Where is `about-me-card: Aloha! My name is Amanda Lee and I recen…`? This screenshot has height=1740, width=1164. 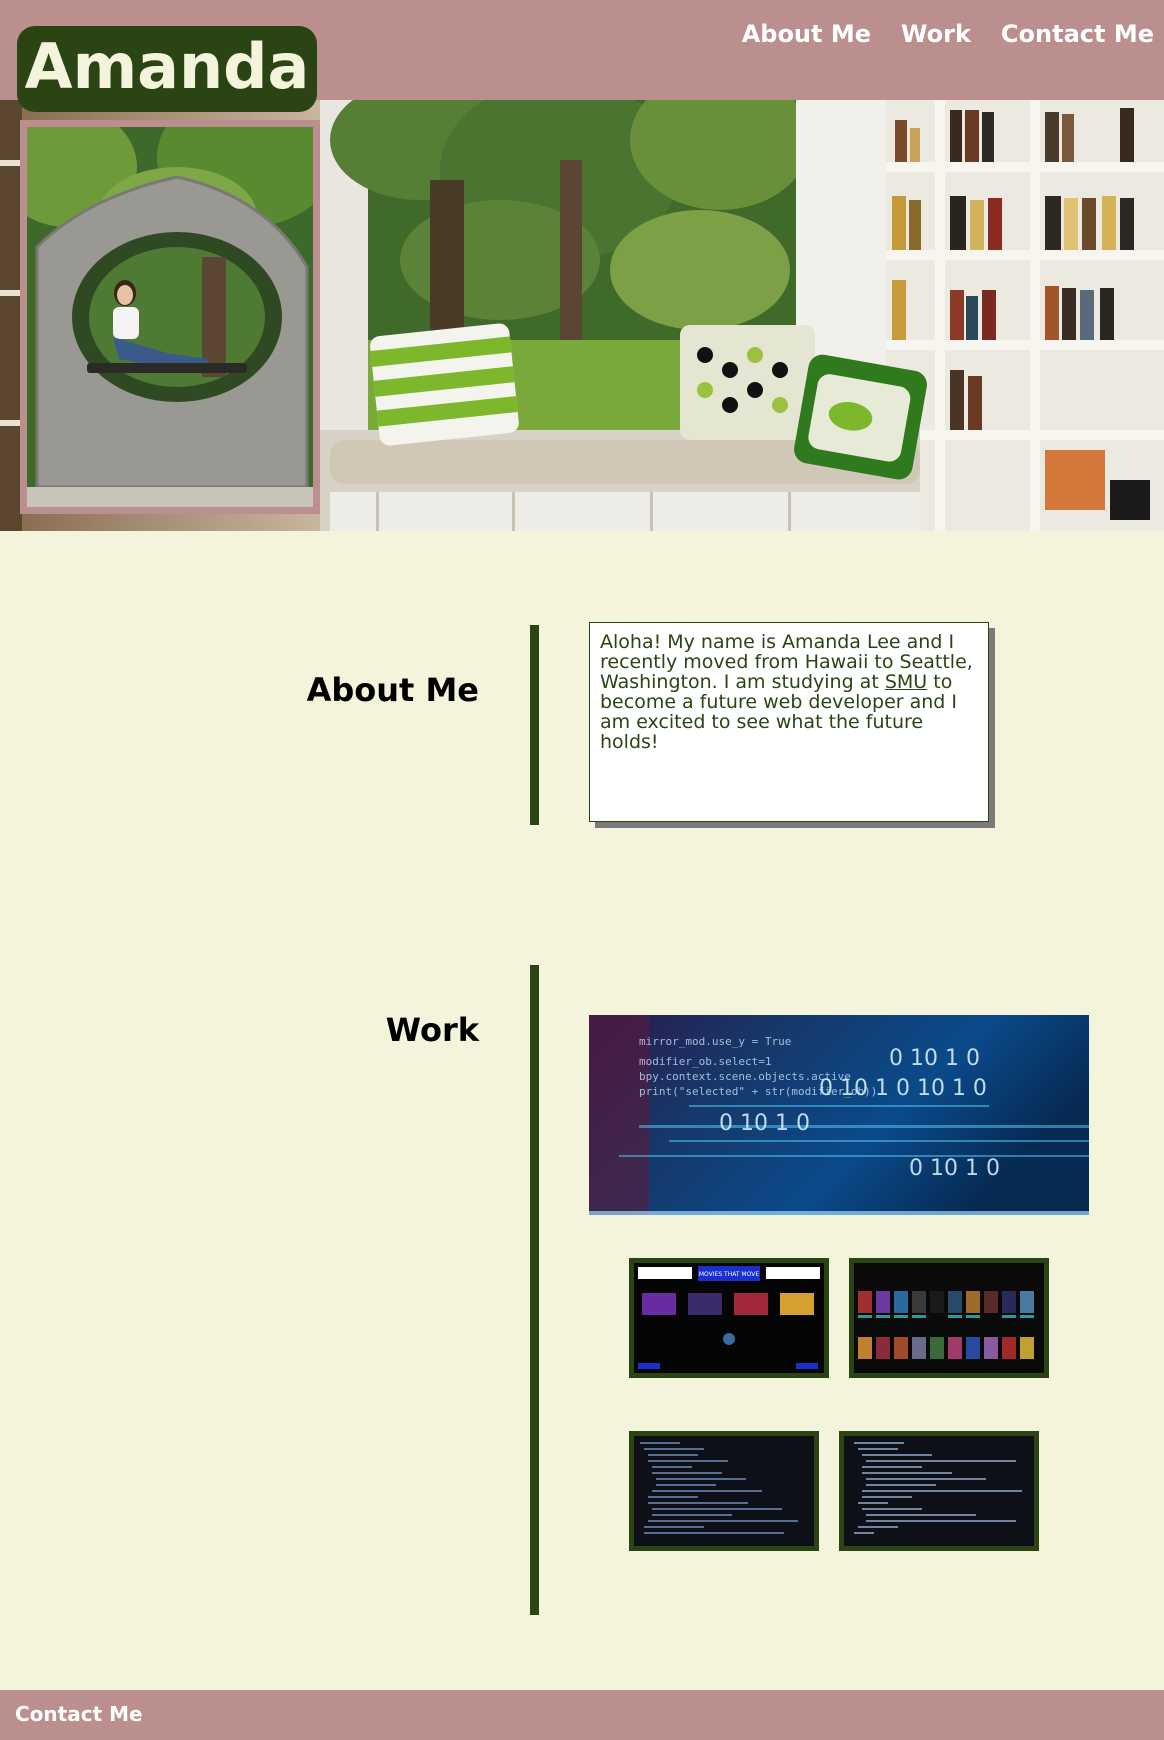
about-me-card: Aloha! My name is Amanda Lee and I recen… is located at coordinates (789, 722).